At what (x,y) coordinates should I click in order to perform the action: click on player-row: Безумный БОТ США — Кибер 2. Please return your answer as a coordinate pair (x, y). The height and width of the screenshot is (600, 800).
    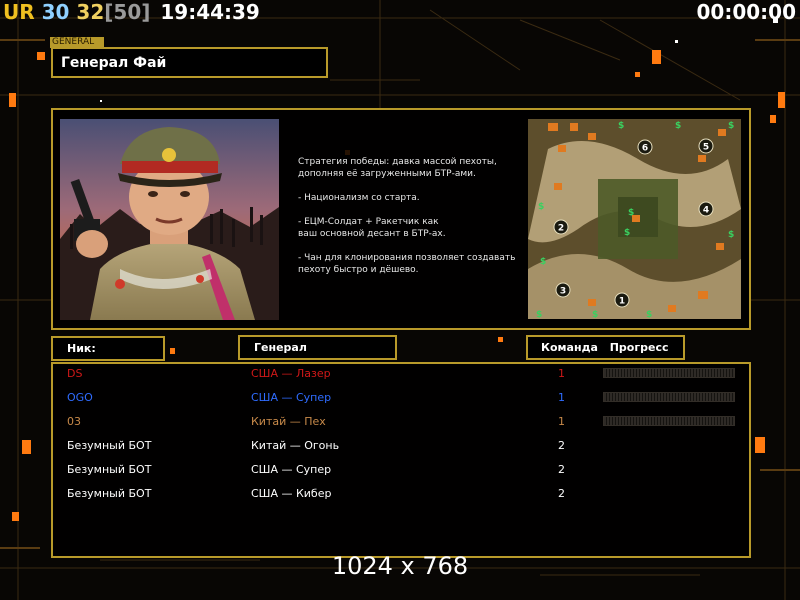
    Looking at the image, I should click on (400, 494).